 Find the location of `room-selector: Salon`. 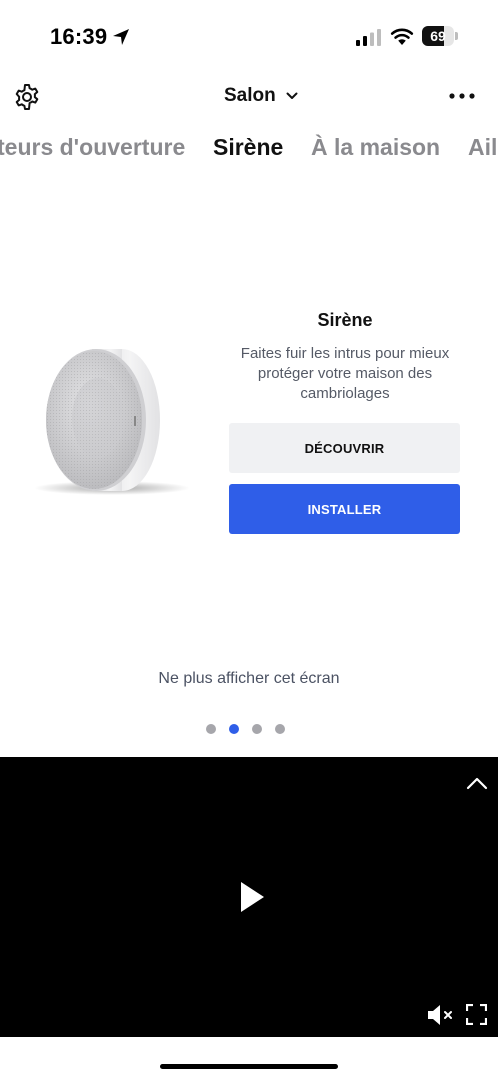

room-selector: Salon is located at coordinates (261, 96).